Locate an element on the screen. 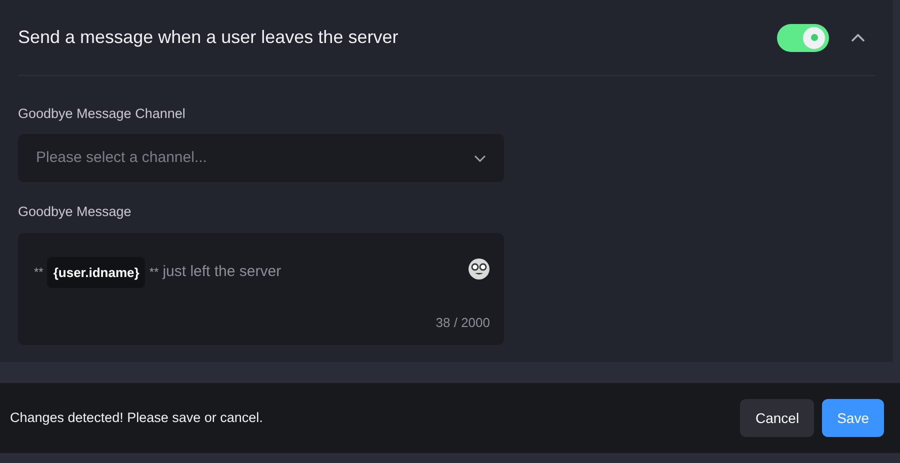 The height and width of the screenshot is (463, 900). variable-tag: {user.idname} is located at coordinates (96, 272).